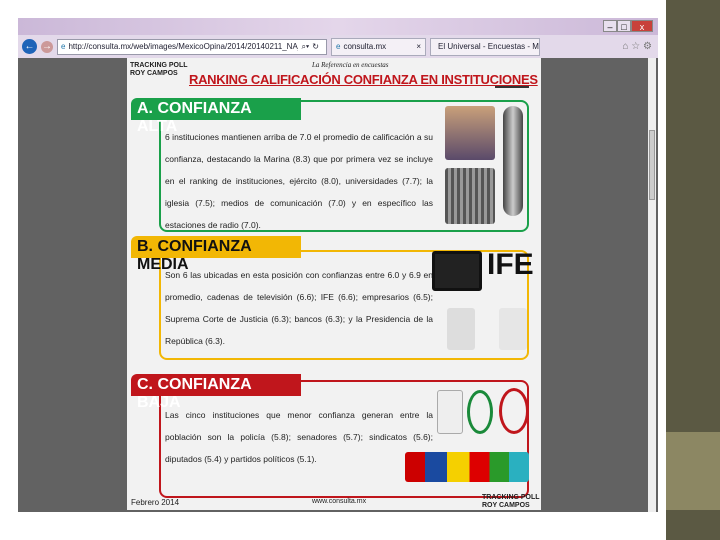  What do you see at coordinates (693, 471) in the screenshot?
I see `slide-side-accent` at bounding box center [693, 471].